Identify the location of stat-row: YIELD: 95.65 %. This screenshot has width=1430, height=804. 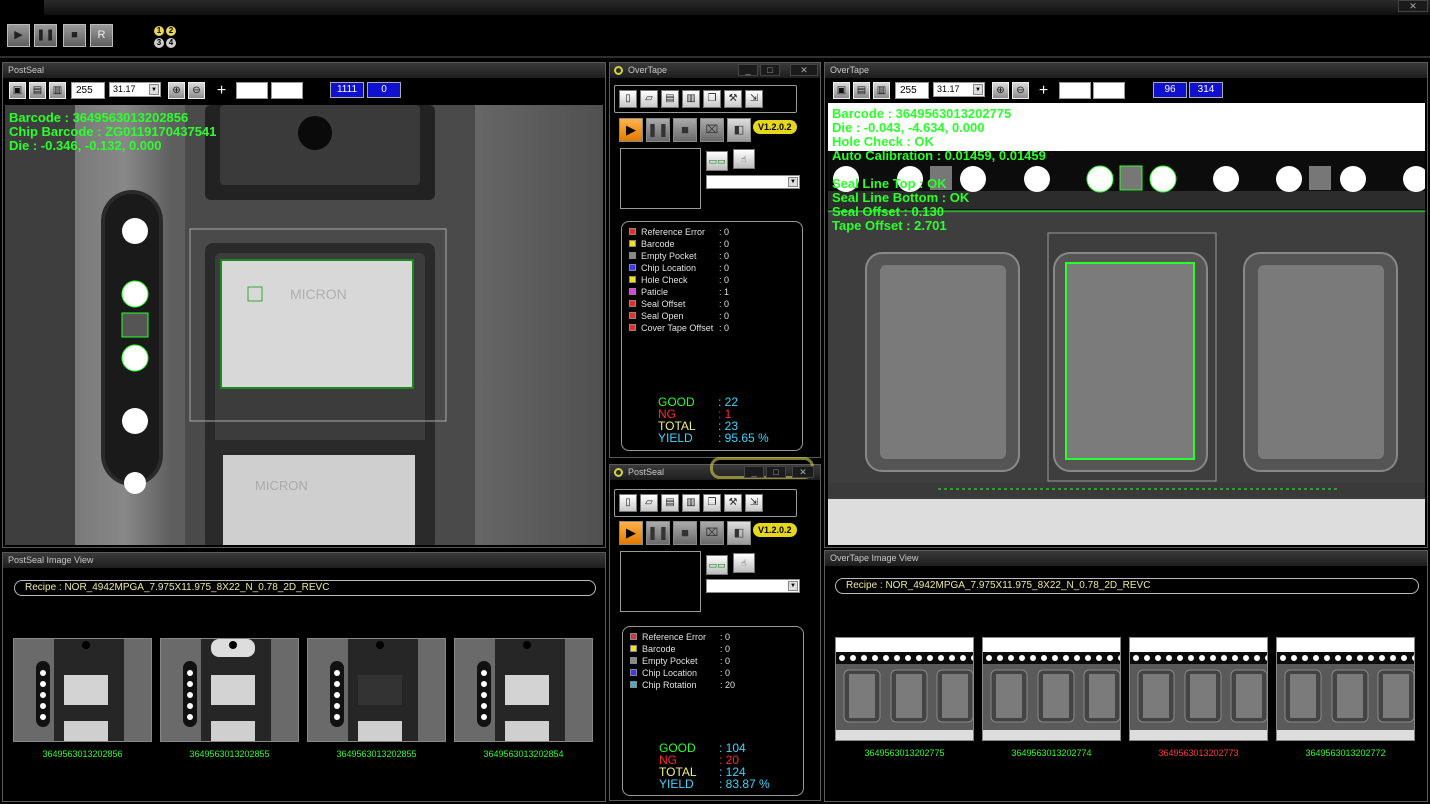
(713, 438).